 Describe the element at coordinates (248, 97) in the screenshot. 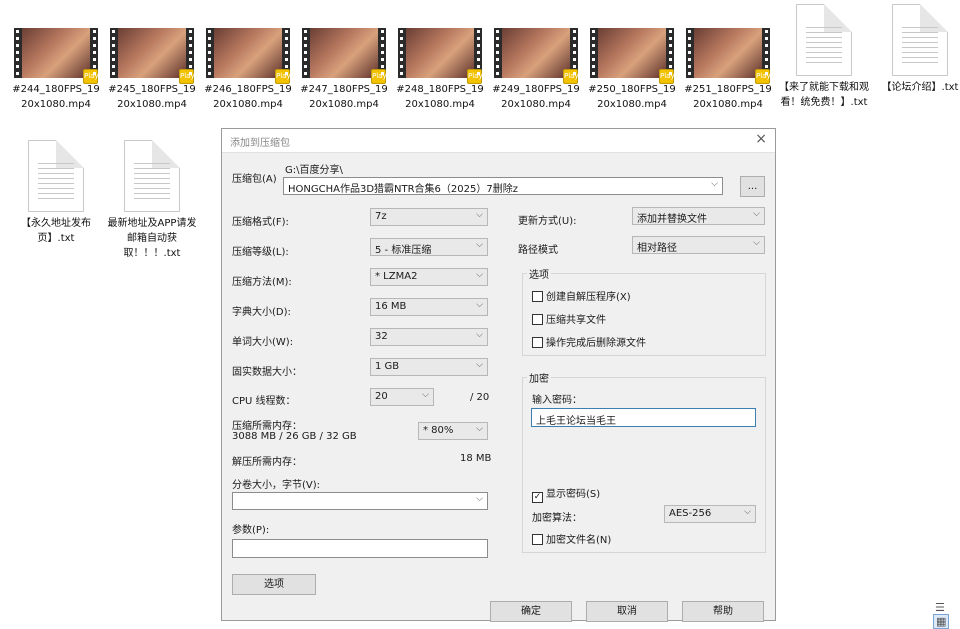

I see `file-name: #246_180FPS_1920x1080.mp4` at that location.